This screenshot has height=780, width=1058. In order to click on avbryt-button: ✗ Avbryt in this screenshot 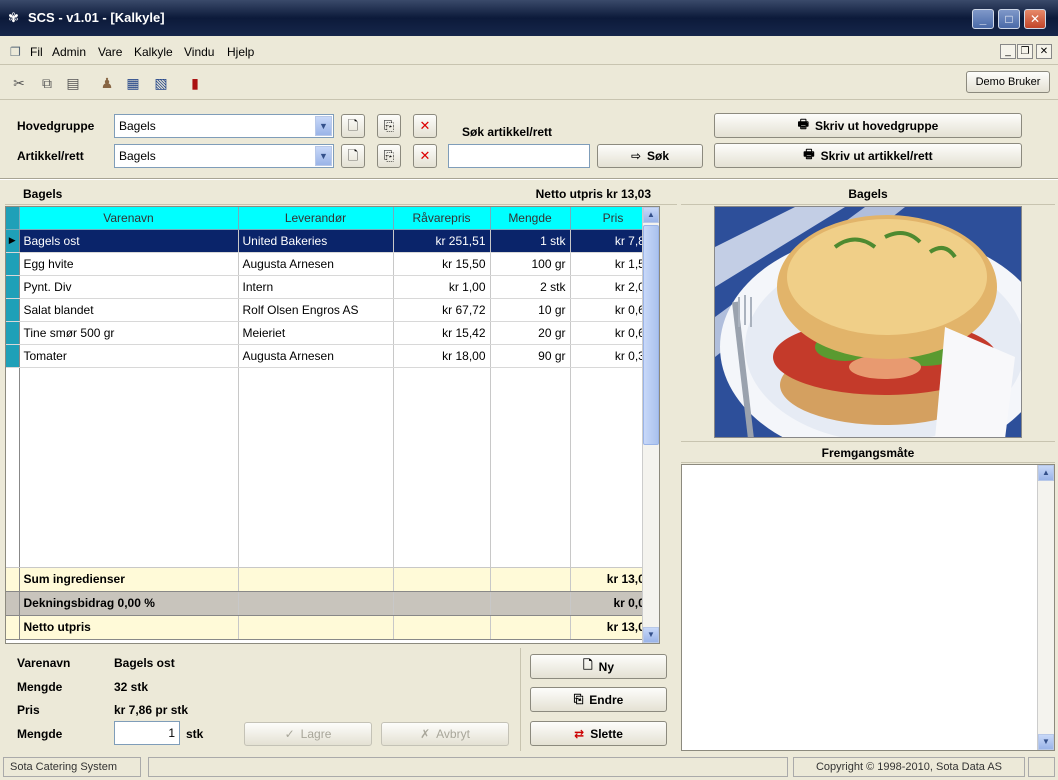, I will do `click(445, 734)`.